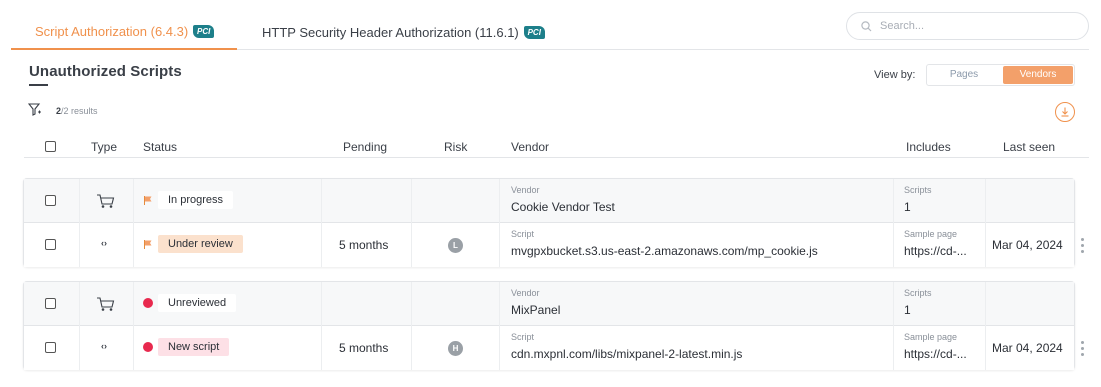  Describe the element at coordinates (197, 303) in the screenshot. I see `status-badge: Unreviewed` at that location.